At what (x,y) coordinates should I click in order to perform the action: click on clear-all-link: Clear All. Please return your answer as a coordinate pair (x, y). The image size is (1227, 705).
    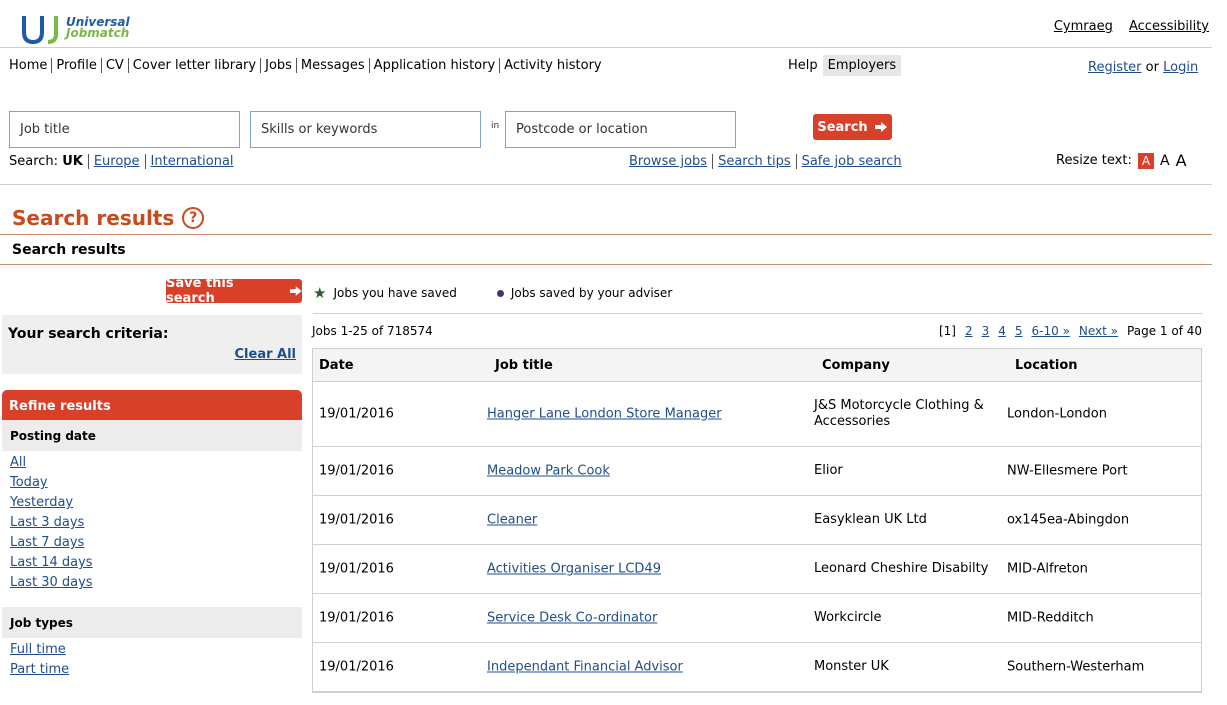
    Looking at the image, I should click on (266, 354).